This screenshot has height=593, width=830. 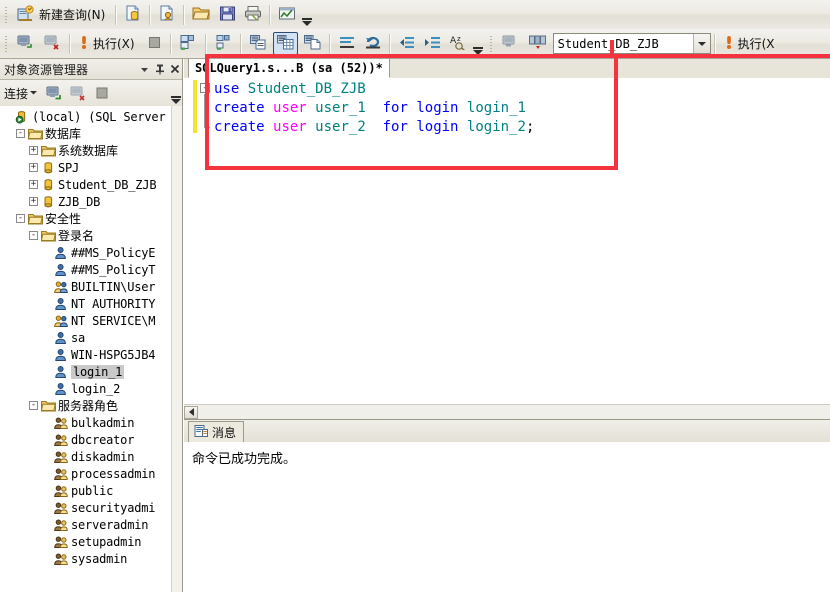 What do you see at coordinates (507, 431) in the screenshot?
I see `results-tab-strip: 消息` at bounding box center [507, 431].